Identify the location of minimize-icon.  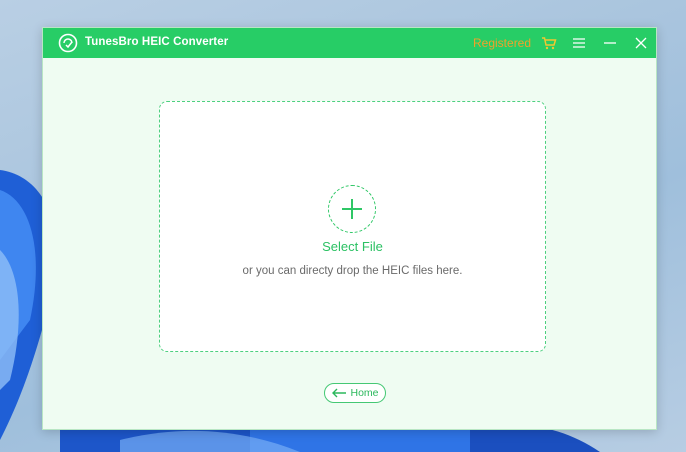
(610, 43).